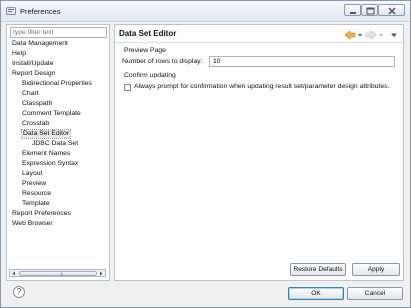 This screenshot has height=308, width=411. I want to click on minimize-button, so click(352, 10).